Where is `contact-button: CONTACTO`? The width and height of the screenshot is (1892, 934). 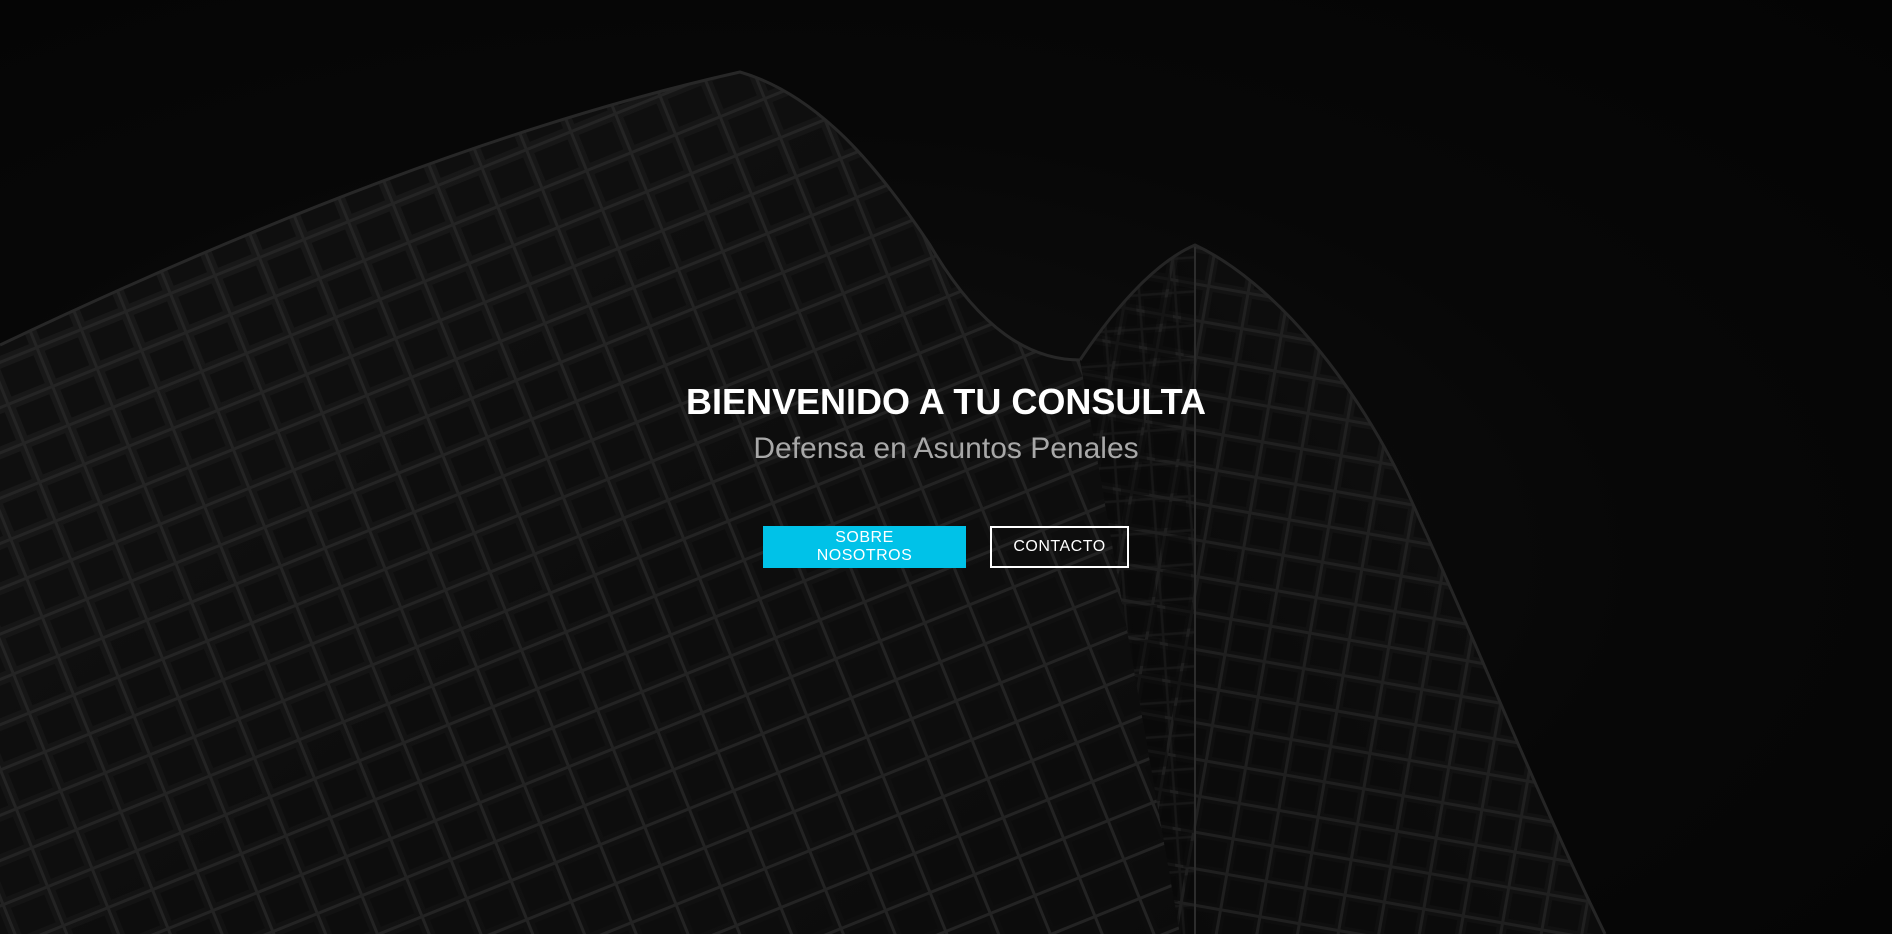
contact-button: CONTACTO is located at coordinates (1059, 547).